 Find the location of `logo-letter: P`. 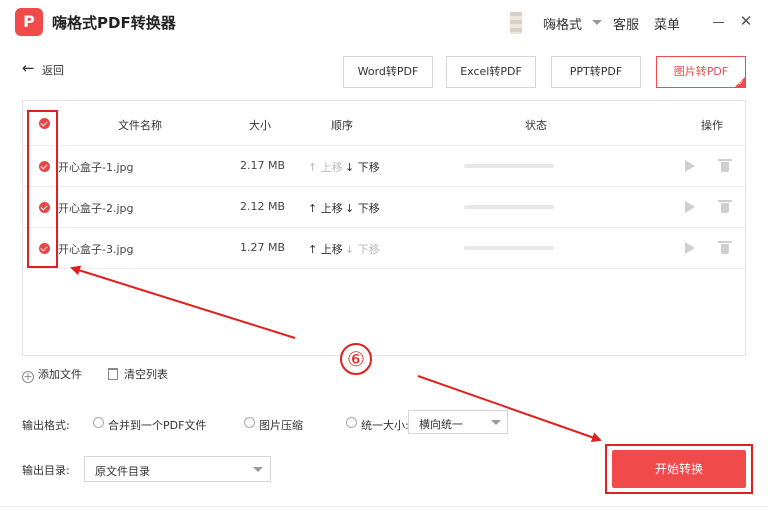

logo-letter: P is located at coordinates (29, 21).